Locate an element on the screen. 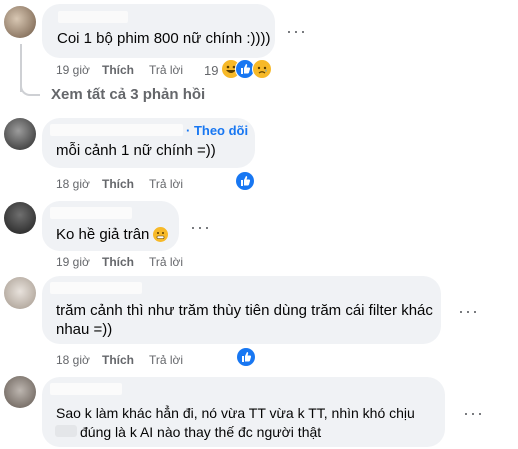 The image size is (518, 449). comment-text-line2: đúng là k AI nào thay thế đc người thật is located at coordinates (201, 432).